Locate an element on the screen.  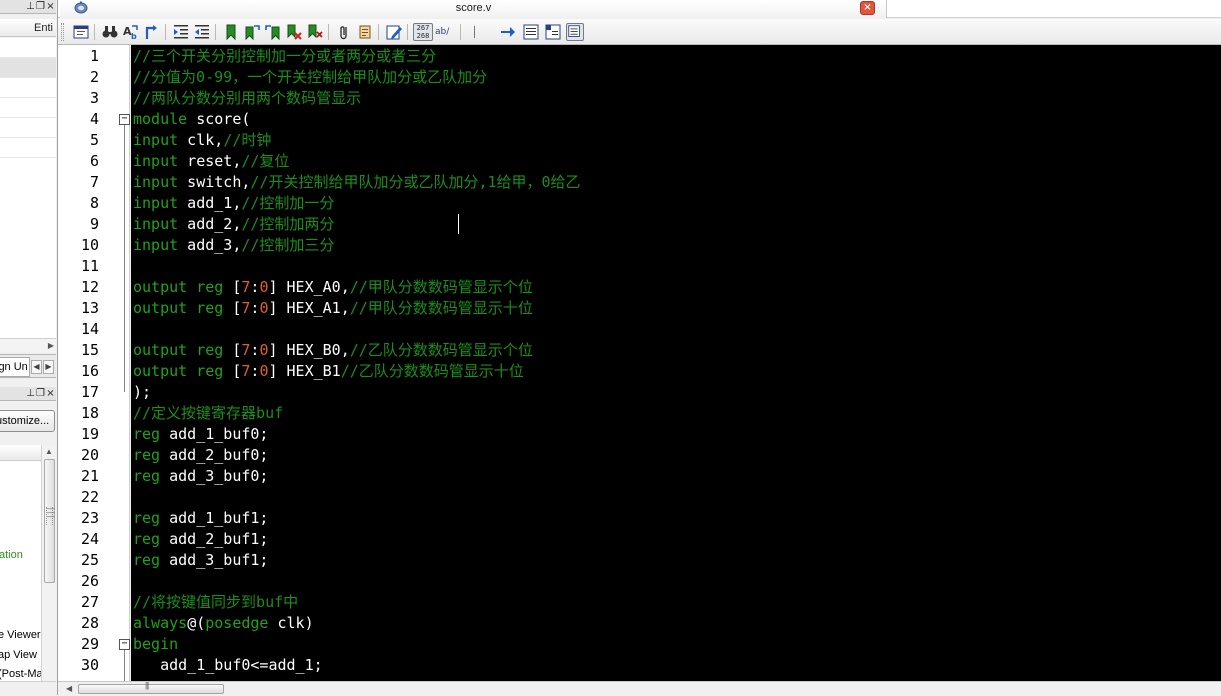
code-line: output reg [7:0] HEX_A1,//甲队分数数码管显示十位 is located at coordinates (333, 308).